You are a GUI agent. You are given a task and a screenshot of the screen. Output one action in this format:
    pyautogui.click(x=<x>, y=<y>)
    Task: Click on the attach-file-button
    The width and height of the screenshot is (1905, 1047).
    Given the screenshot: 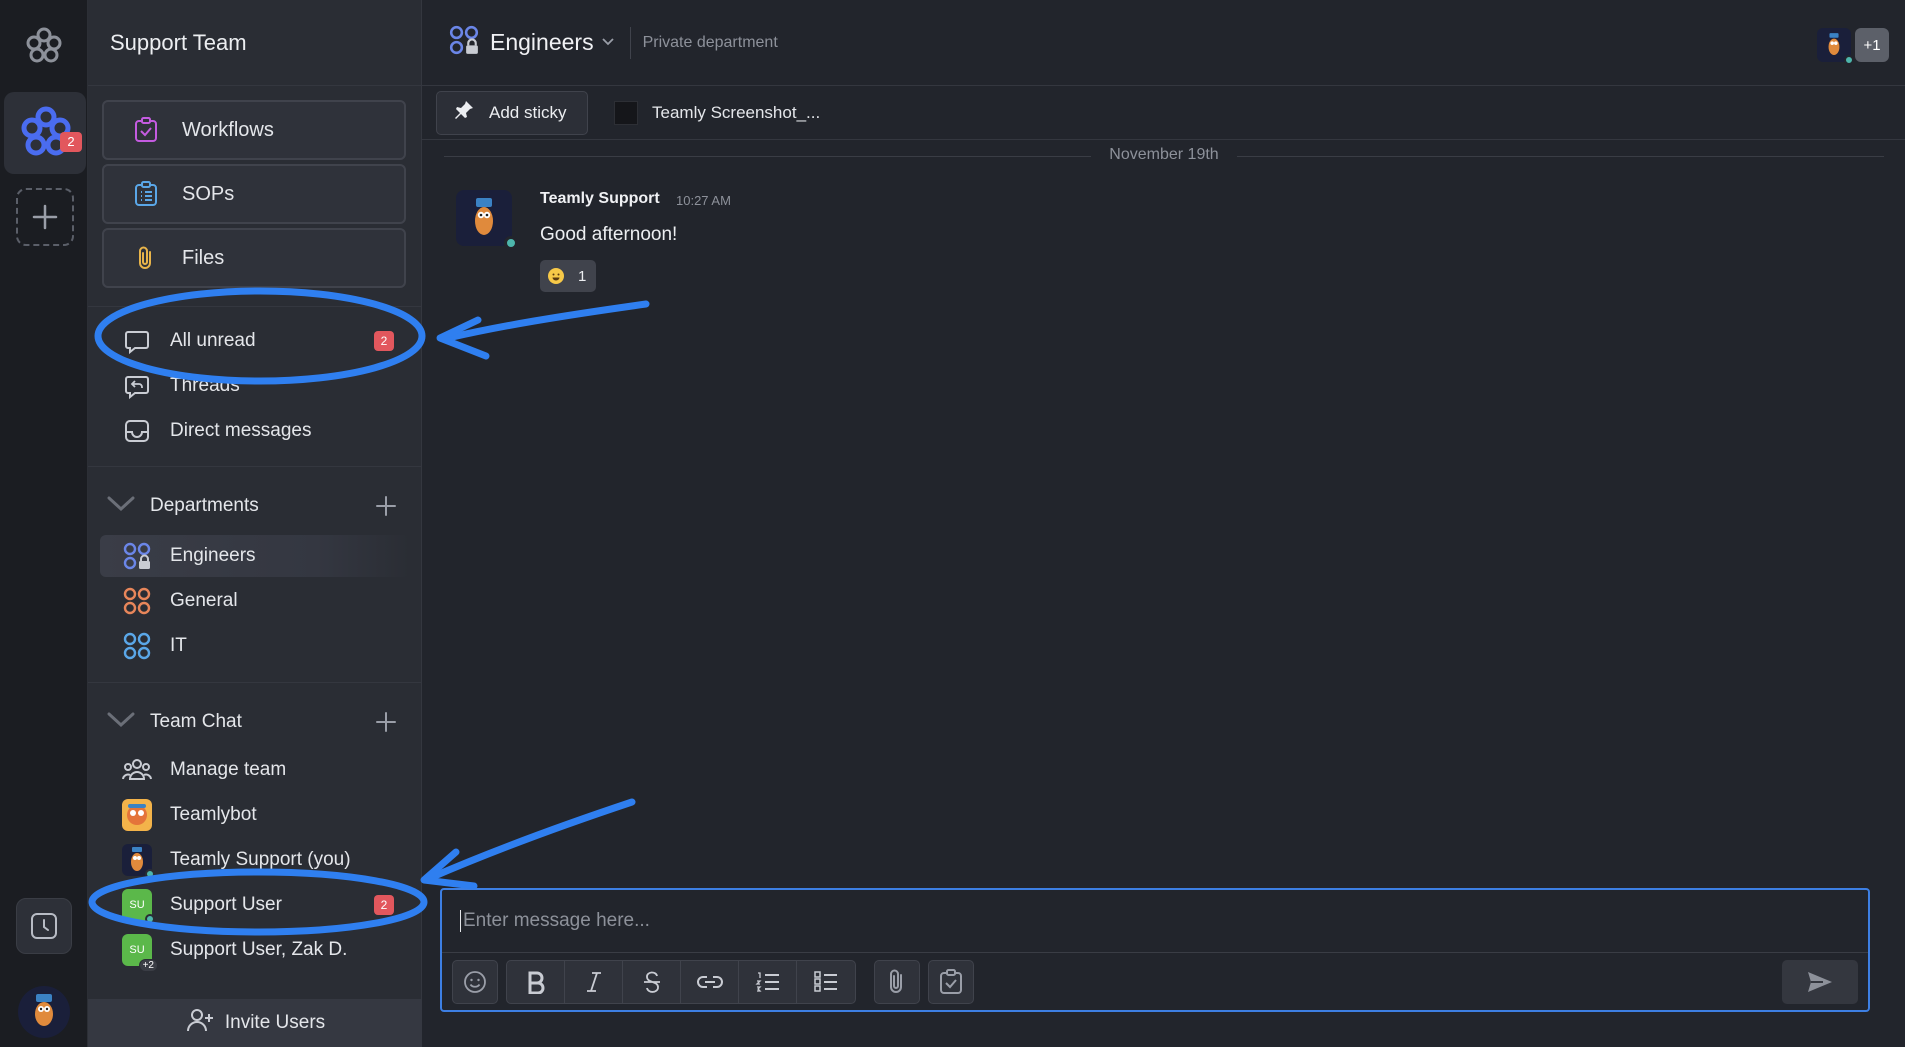 What is the action you would take?
    pyautogui.click(x=897, y=982)
    